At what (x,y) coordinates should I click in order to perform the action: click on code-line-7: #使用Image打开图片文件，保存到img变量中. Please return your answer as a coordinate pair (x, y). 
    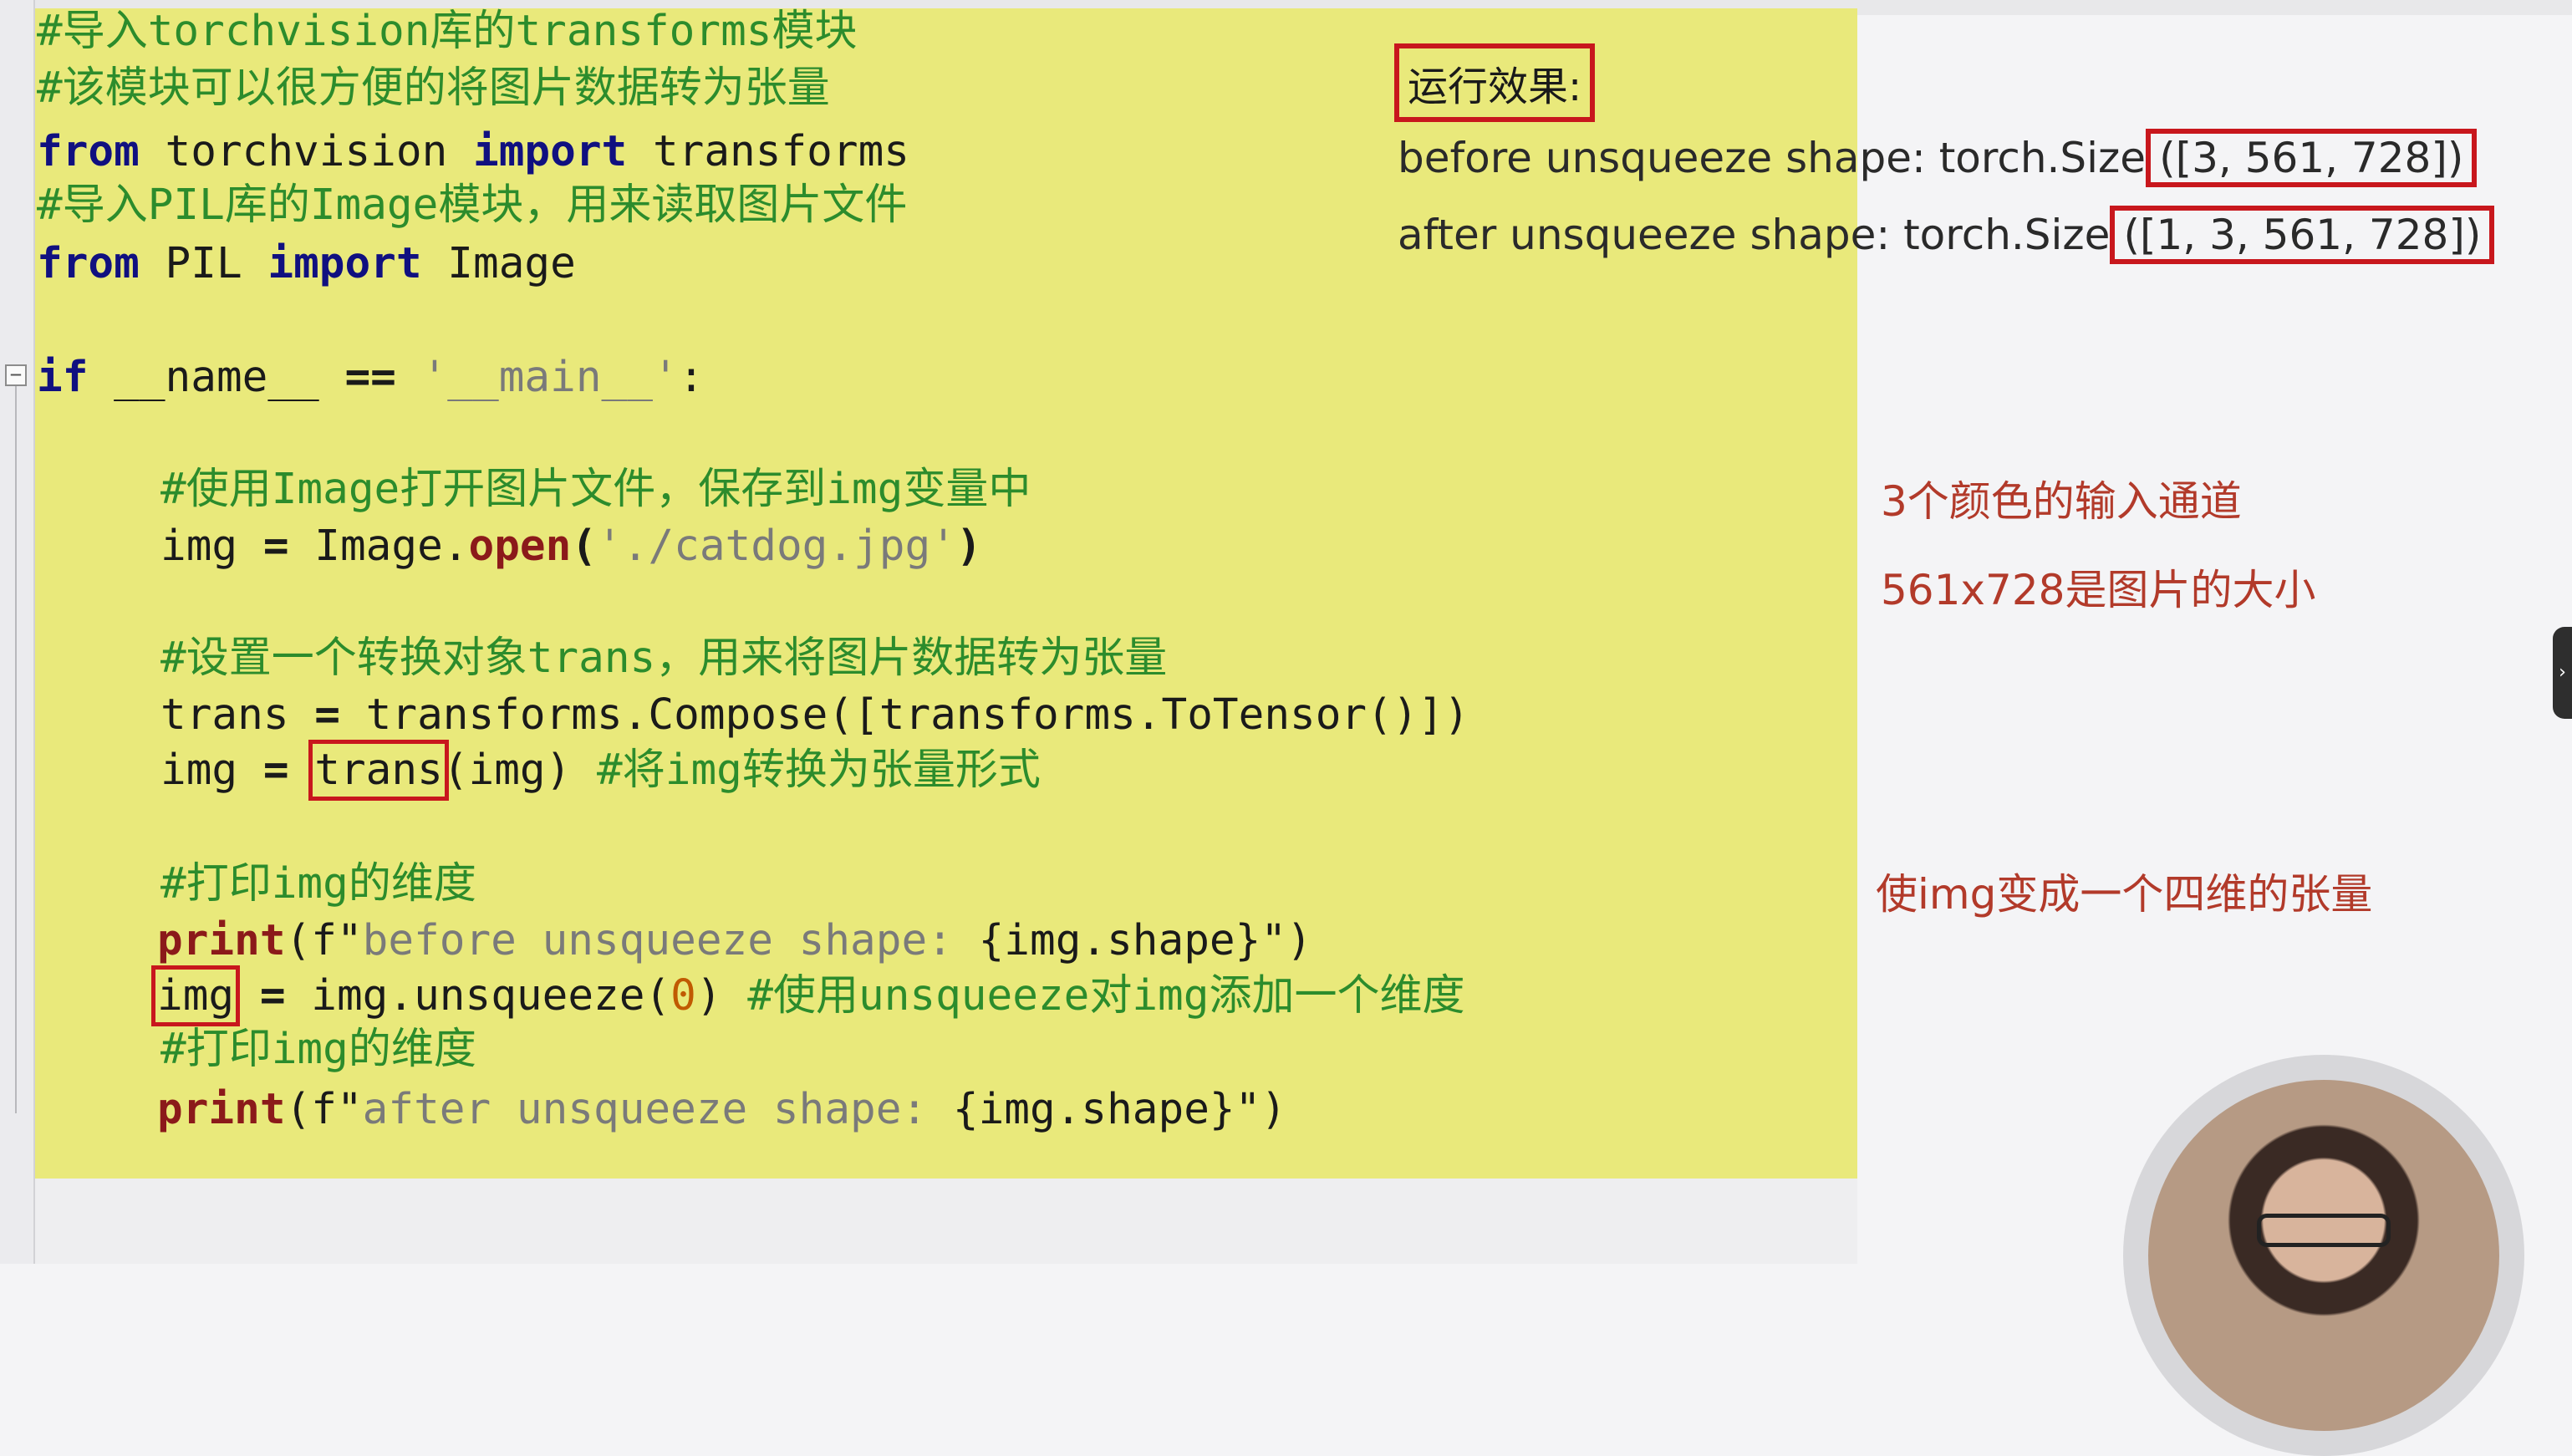
    Looking at the image, I should click on (595, 490).